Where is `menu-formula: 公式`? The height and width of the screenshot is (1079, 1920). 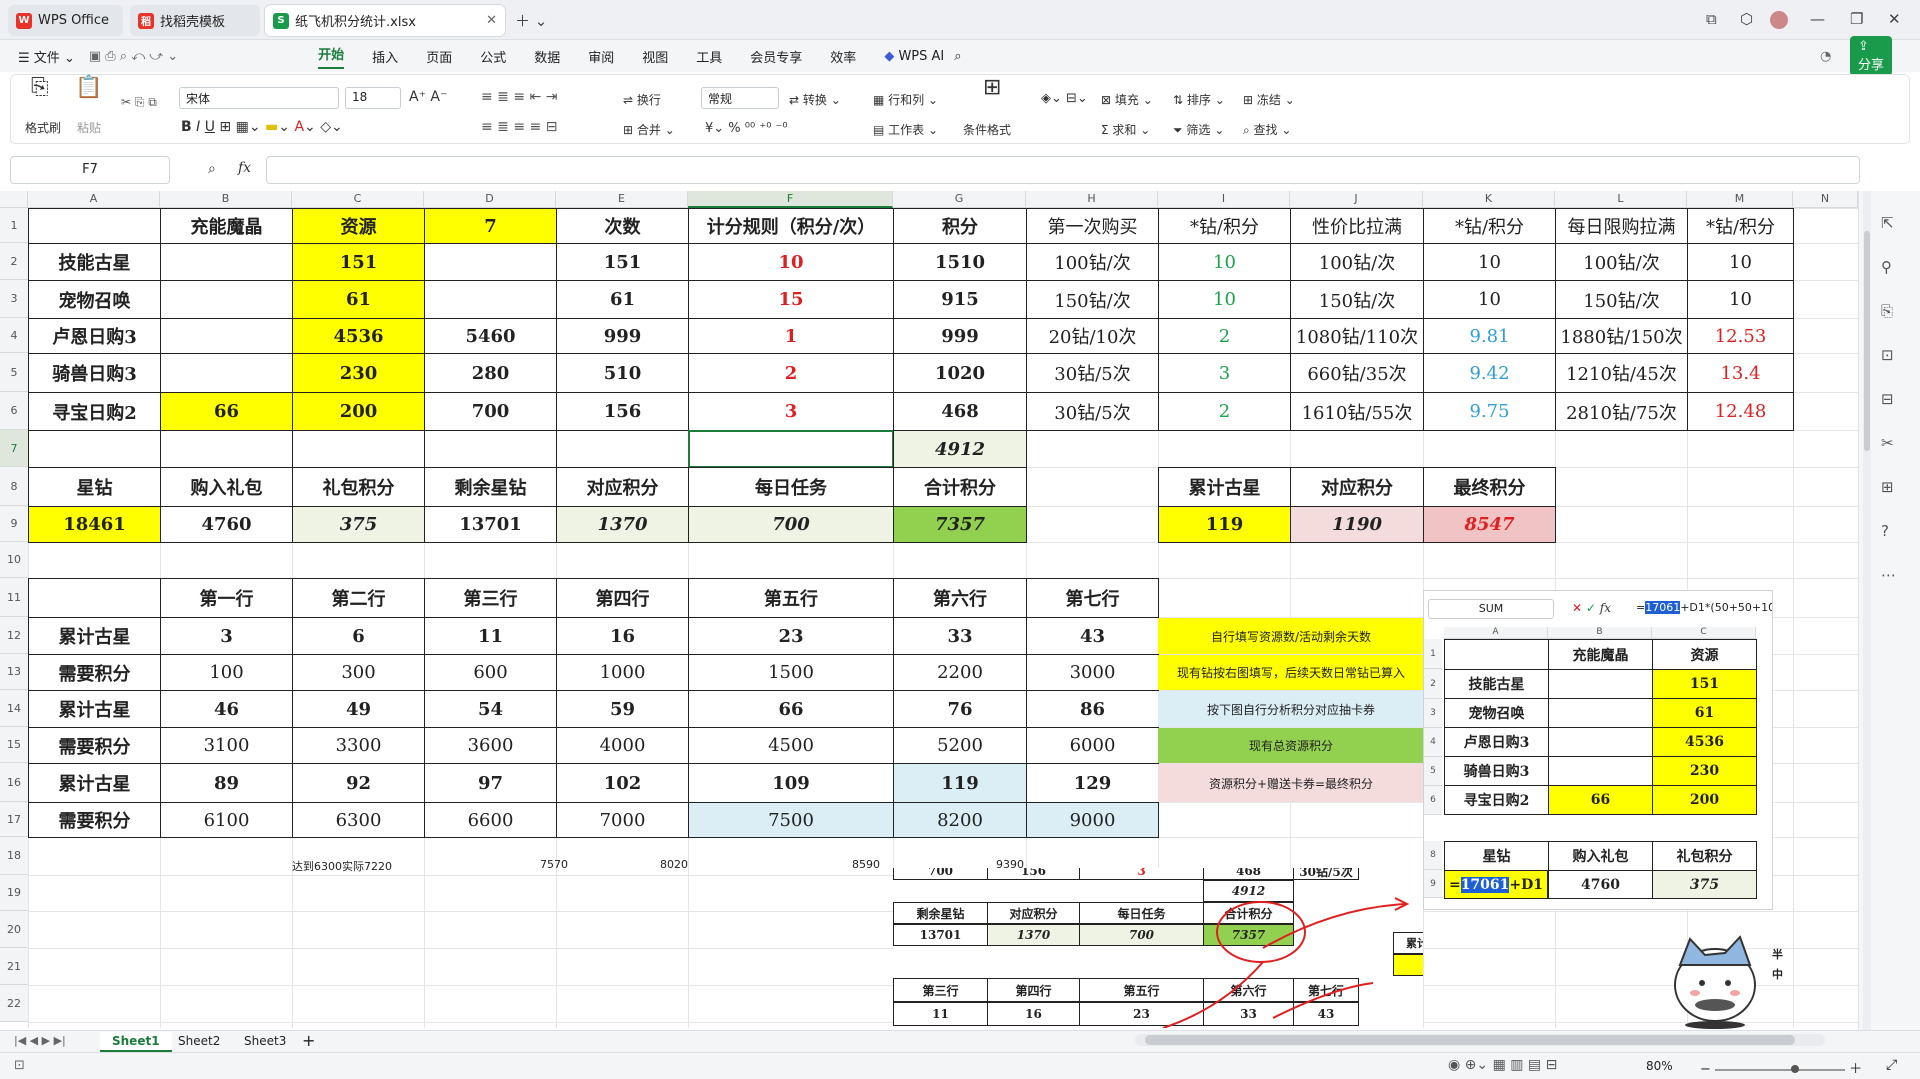 menu-formula: 公式 is located at coordinates (493, 56).